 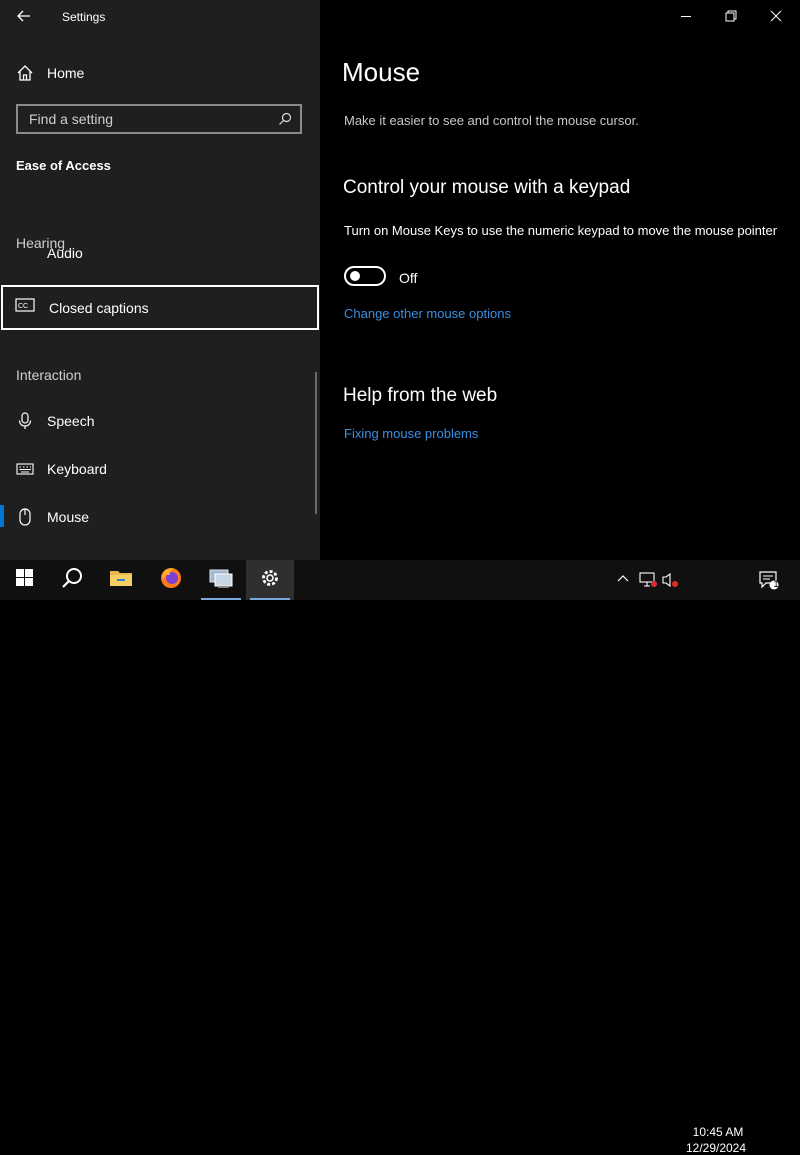 What do you see at coordinates (623, 581) in the screenshot?
I see `chevron-up-icon` at bounding box center [623, 581].